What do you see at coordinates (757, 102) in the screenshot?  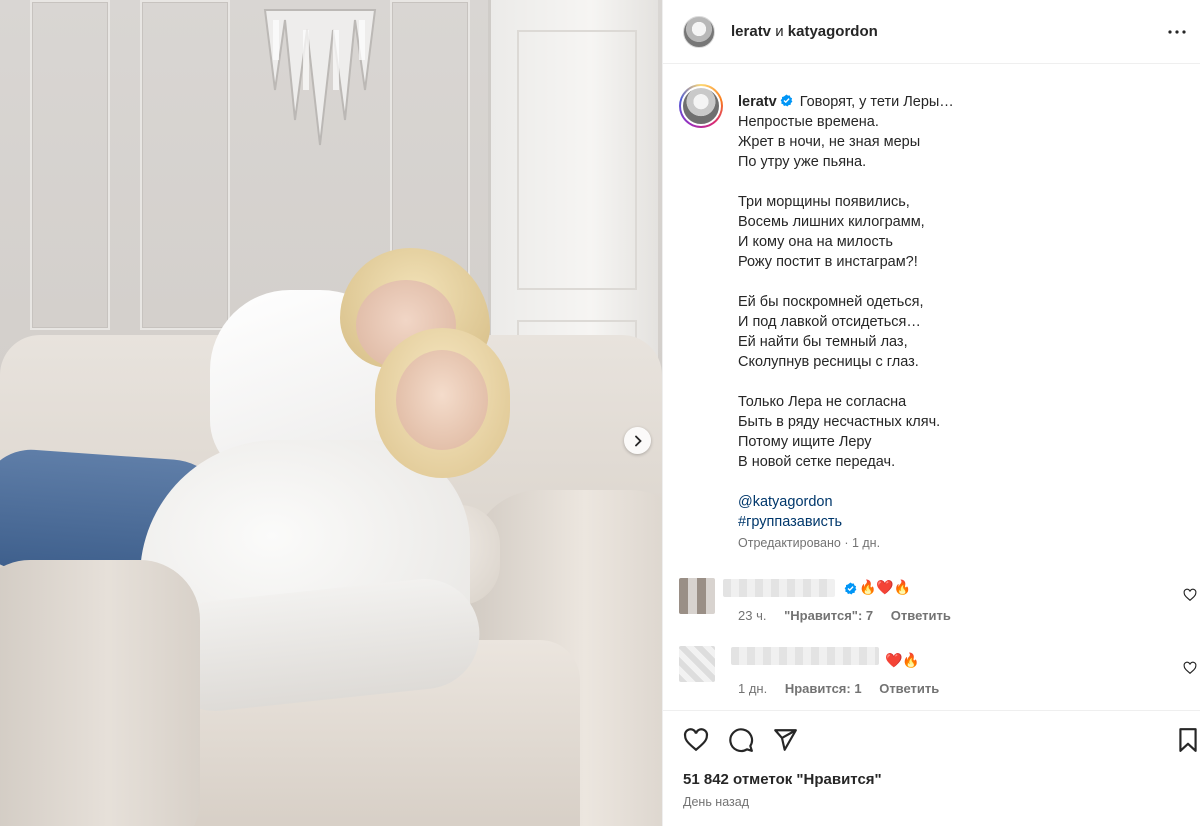 I see `caption-username: leratv` at bounding box center [757, 102].